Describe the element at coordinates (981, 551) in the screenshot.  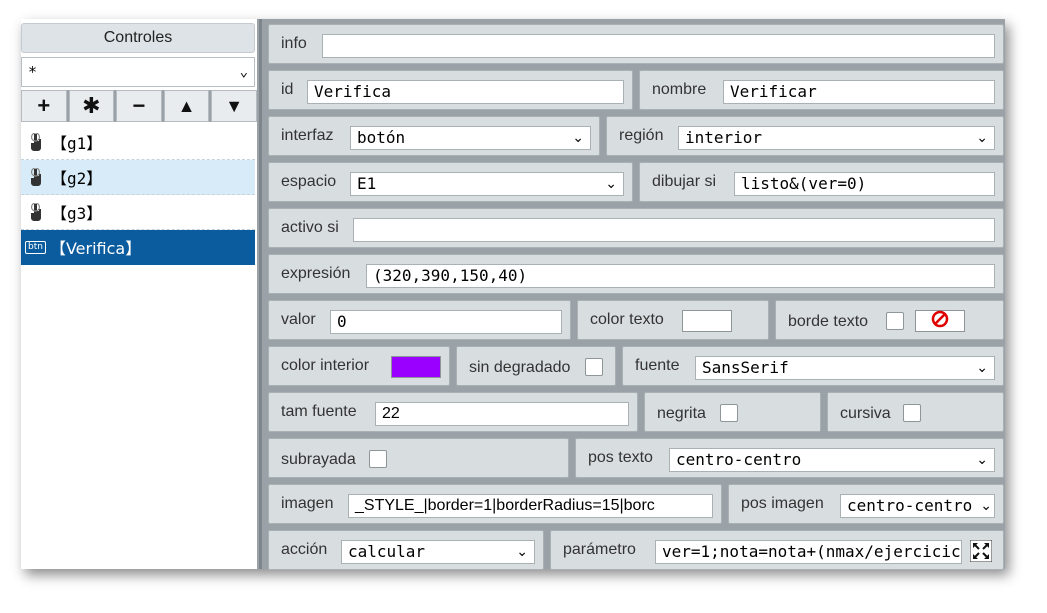
I see `expand-icon` at that location.